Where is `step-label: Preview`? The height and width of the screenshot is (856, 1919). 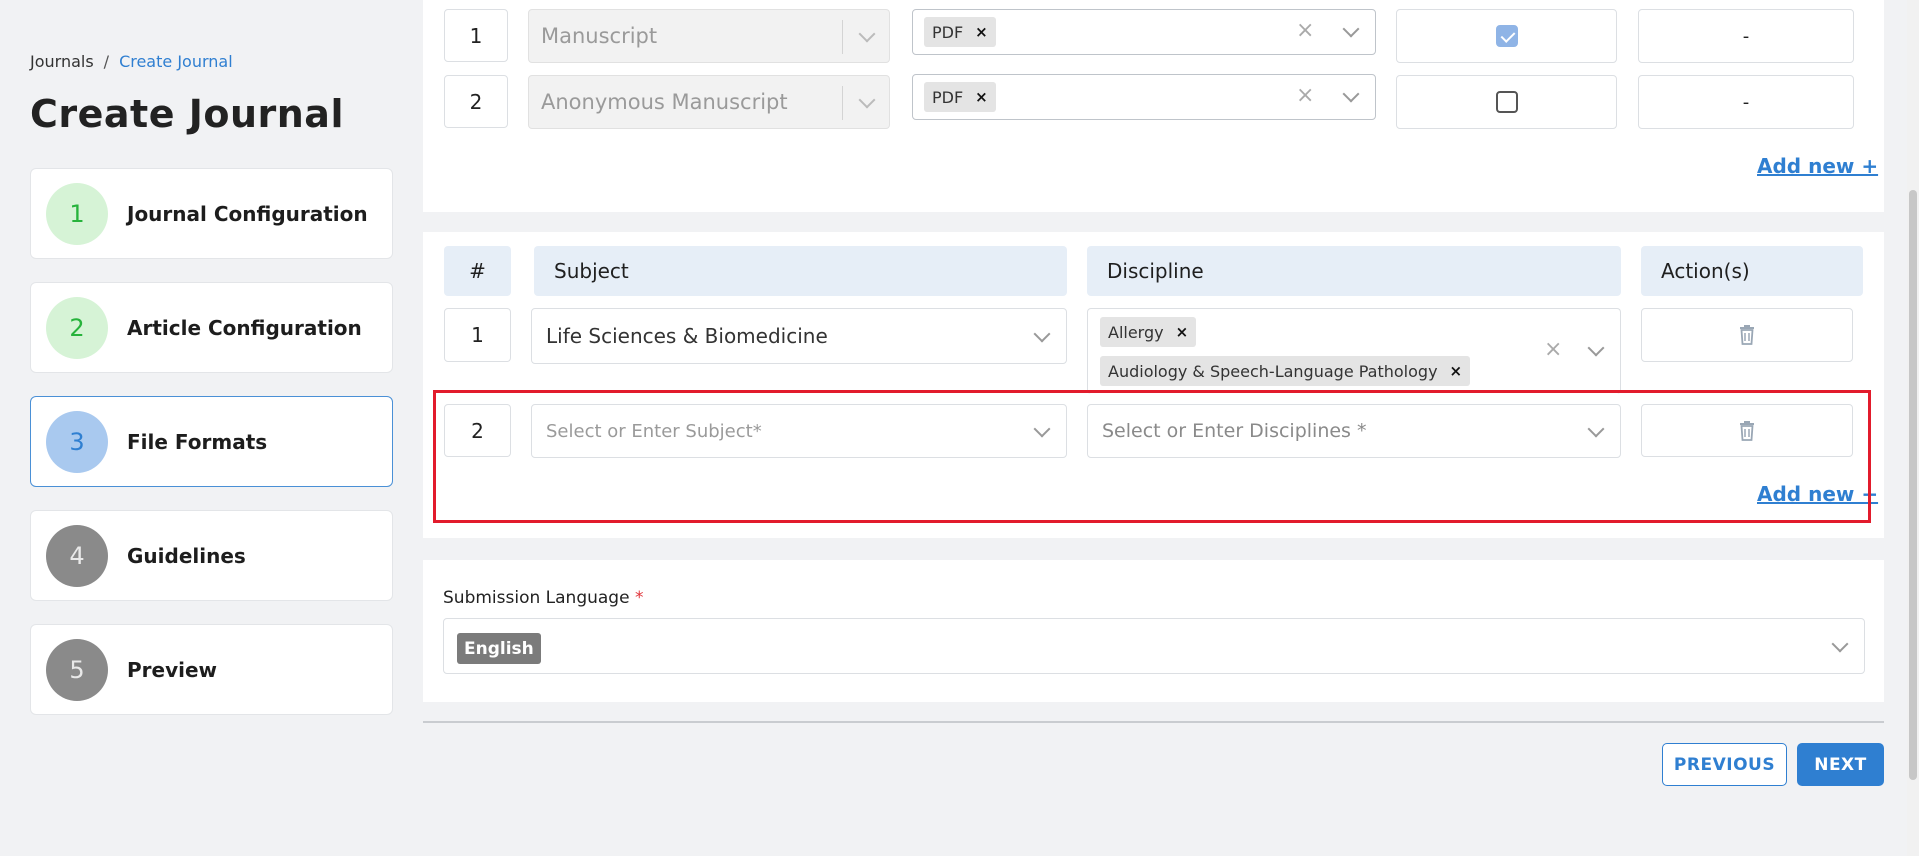
step-label: Preview is located at coordinates (172, 669).